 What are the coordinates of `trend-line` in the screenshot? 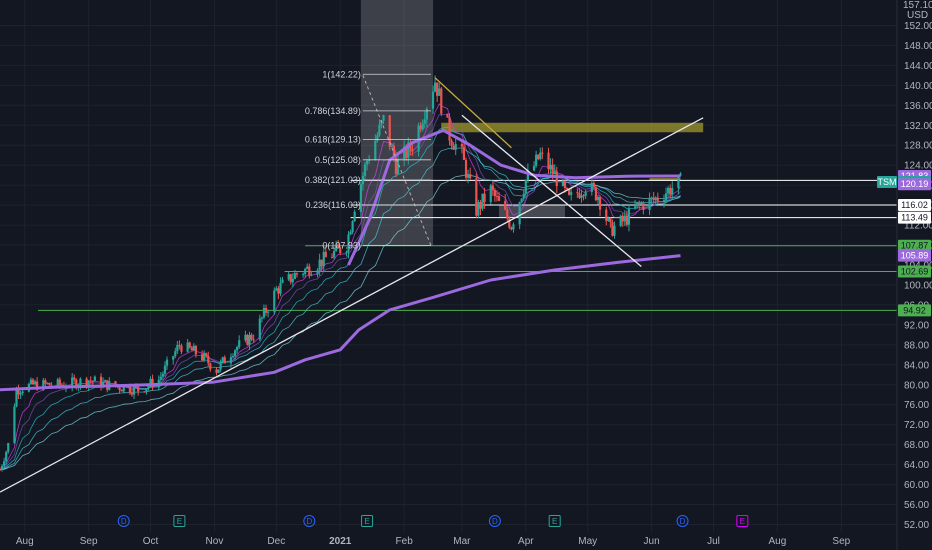 It's located at (551, 190).